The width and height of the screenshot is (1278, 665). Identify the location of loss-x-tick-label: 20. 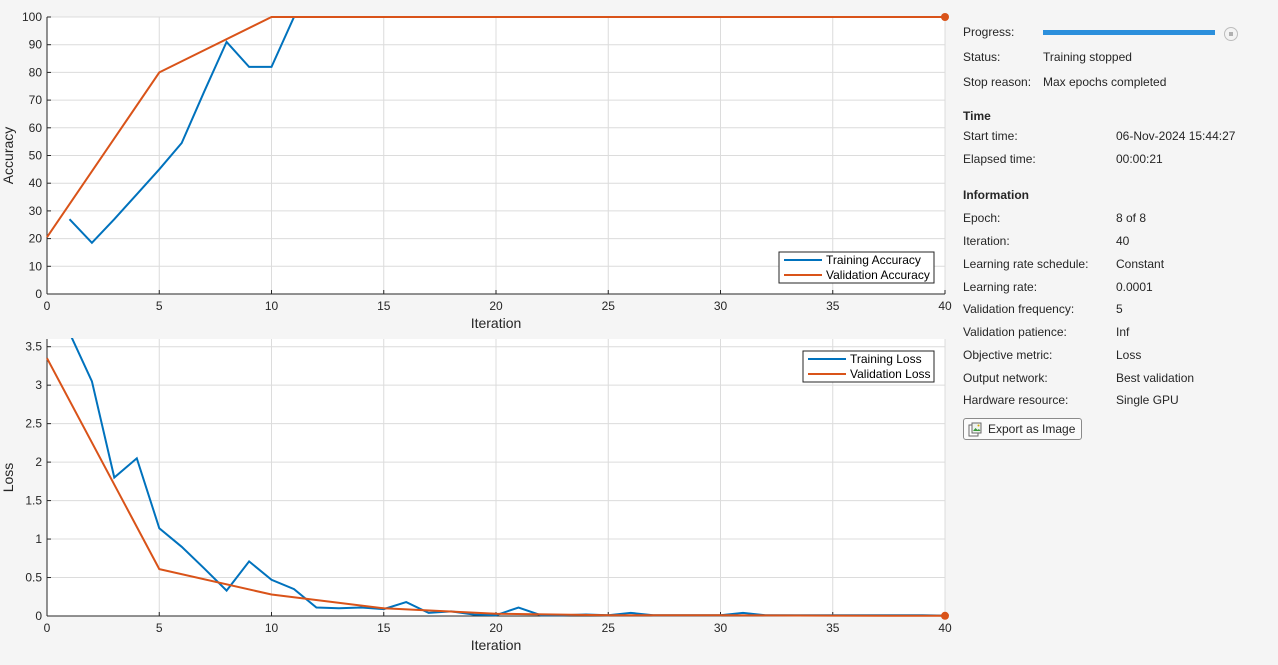
(496, 628).